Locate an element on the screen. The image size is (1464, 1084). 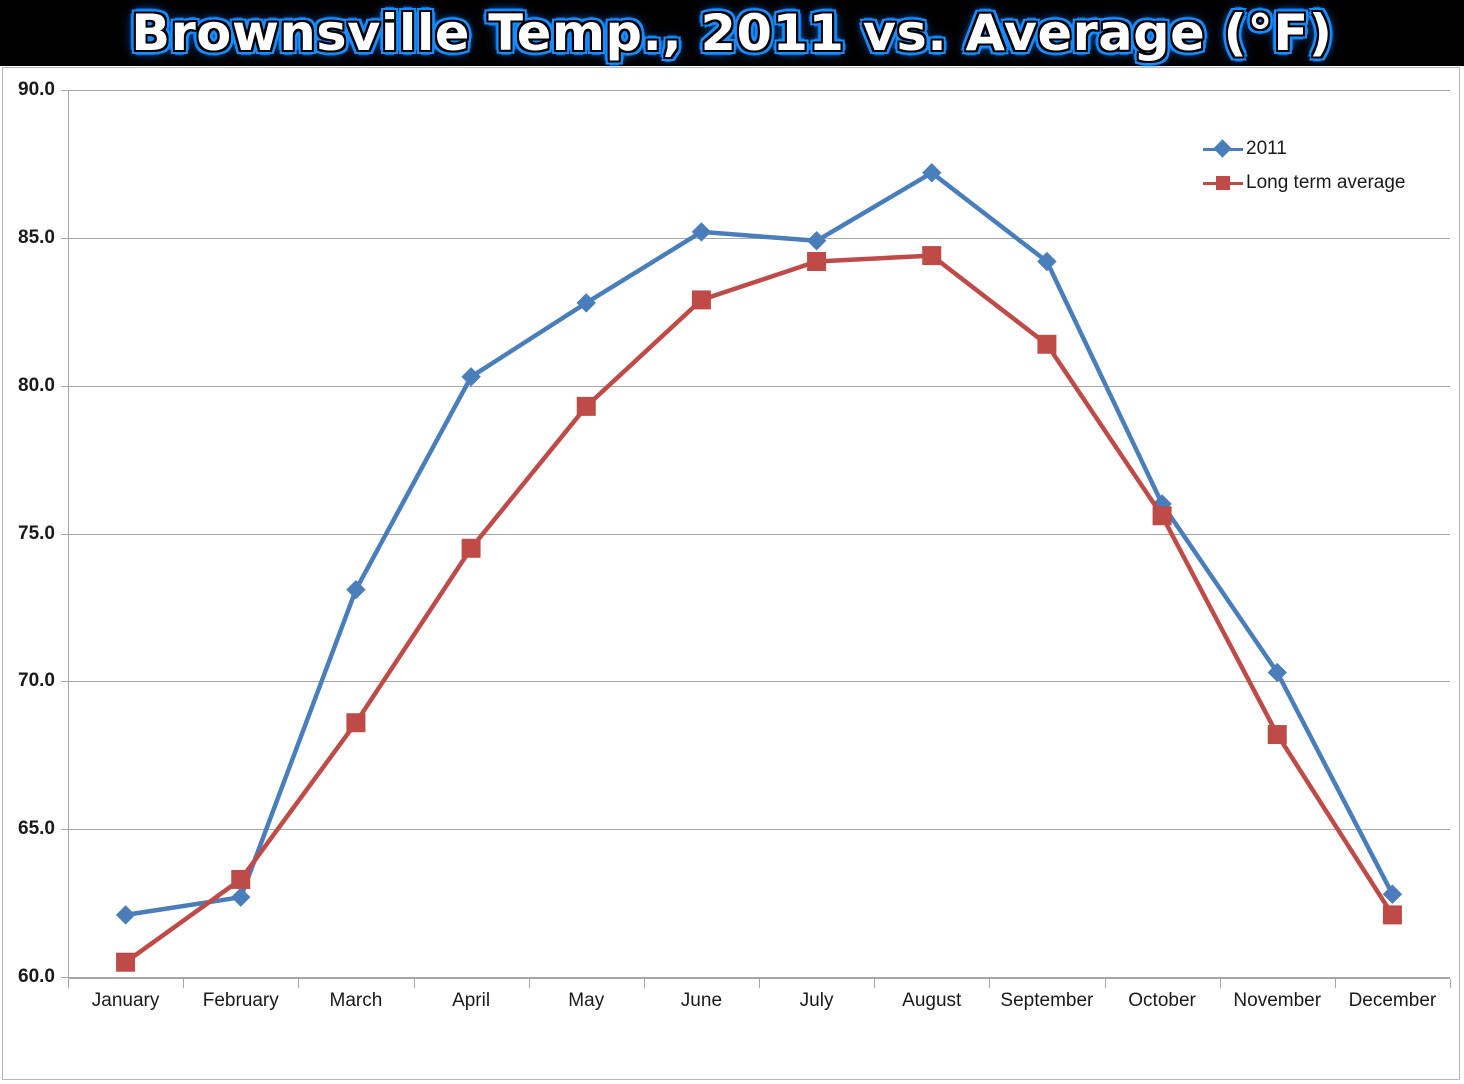
x-axis-tick-label: September is located at coordinates (1047, 1000).